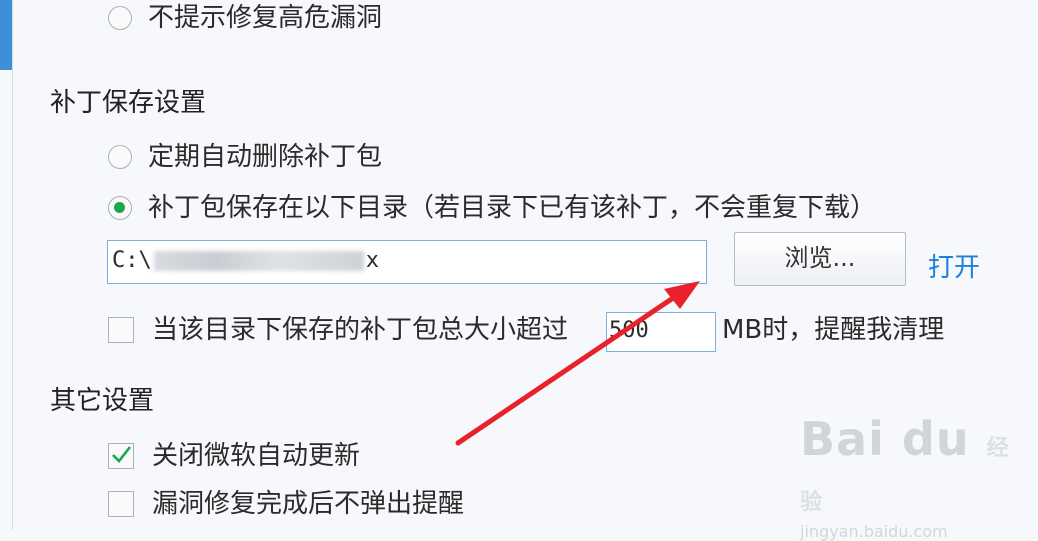 Image resolution: width=1038 pixels, height=541 pixels. I want to click on watermark-url: jingyan.baidu.com, so click(874, 531).